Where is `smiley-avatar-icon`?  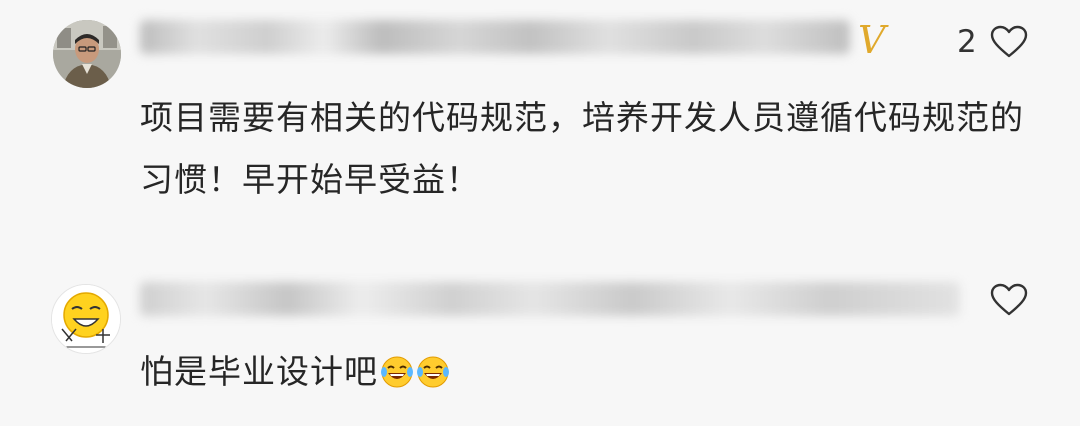
smiley-avatar-icon is located at coordinates (86, 319).